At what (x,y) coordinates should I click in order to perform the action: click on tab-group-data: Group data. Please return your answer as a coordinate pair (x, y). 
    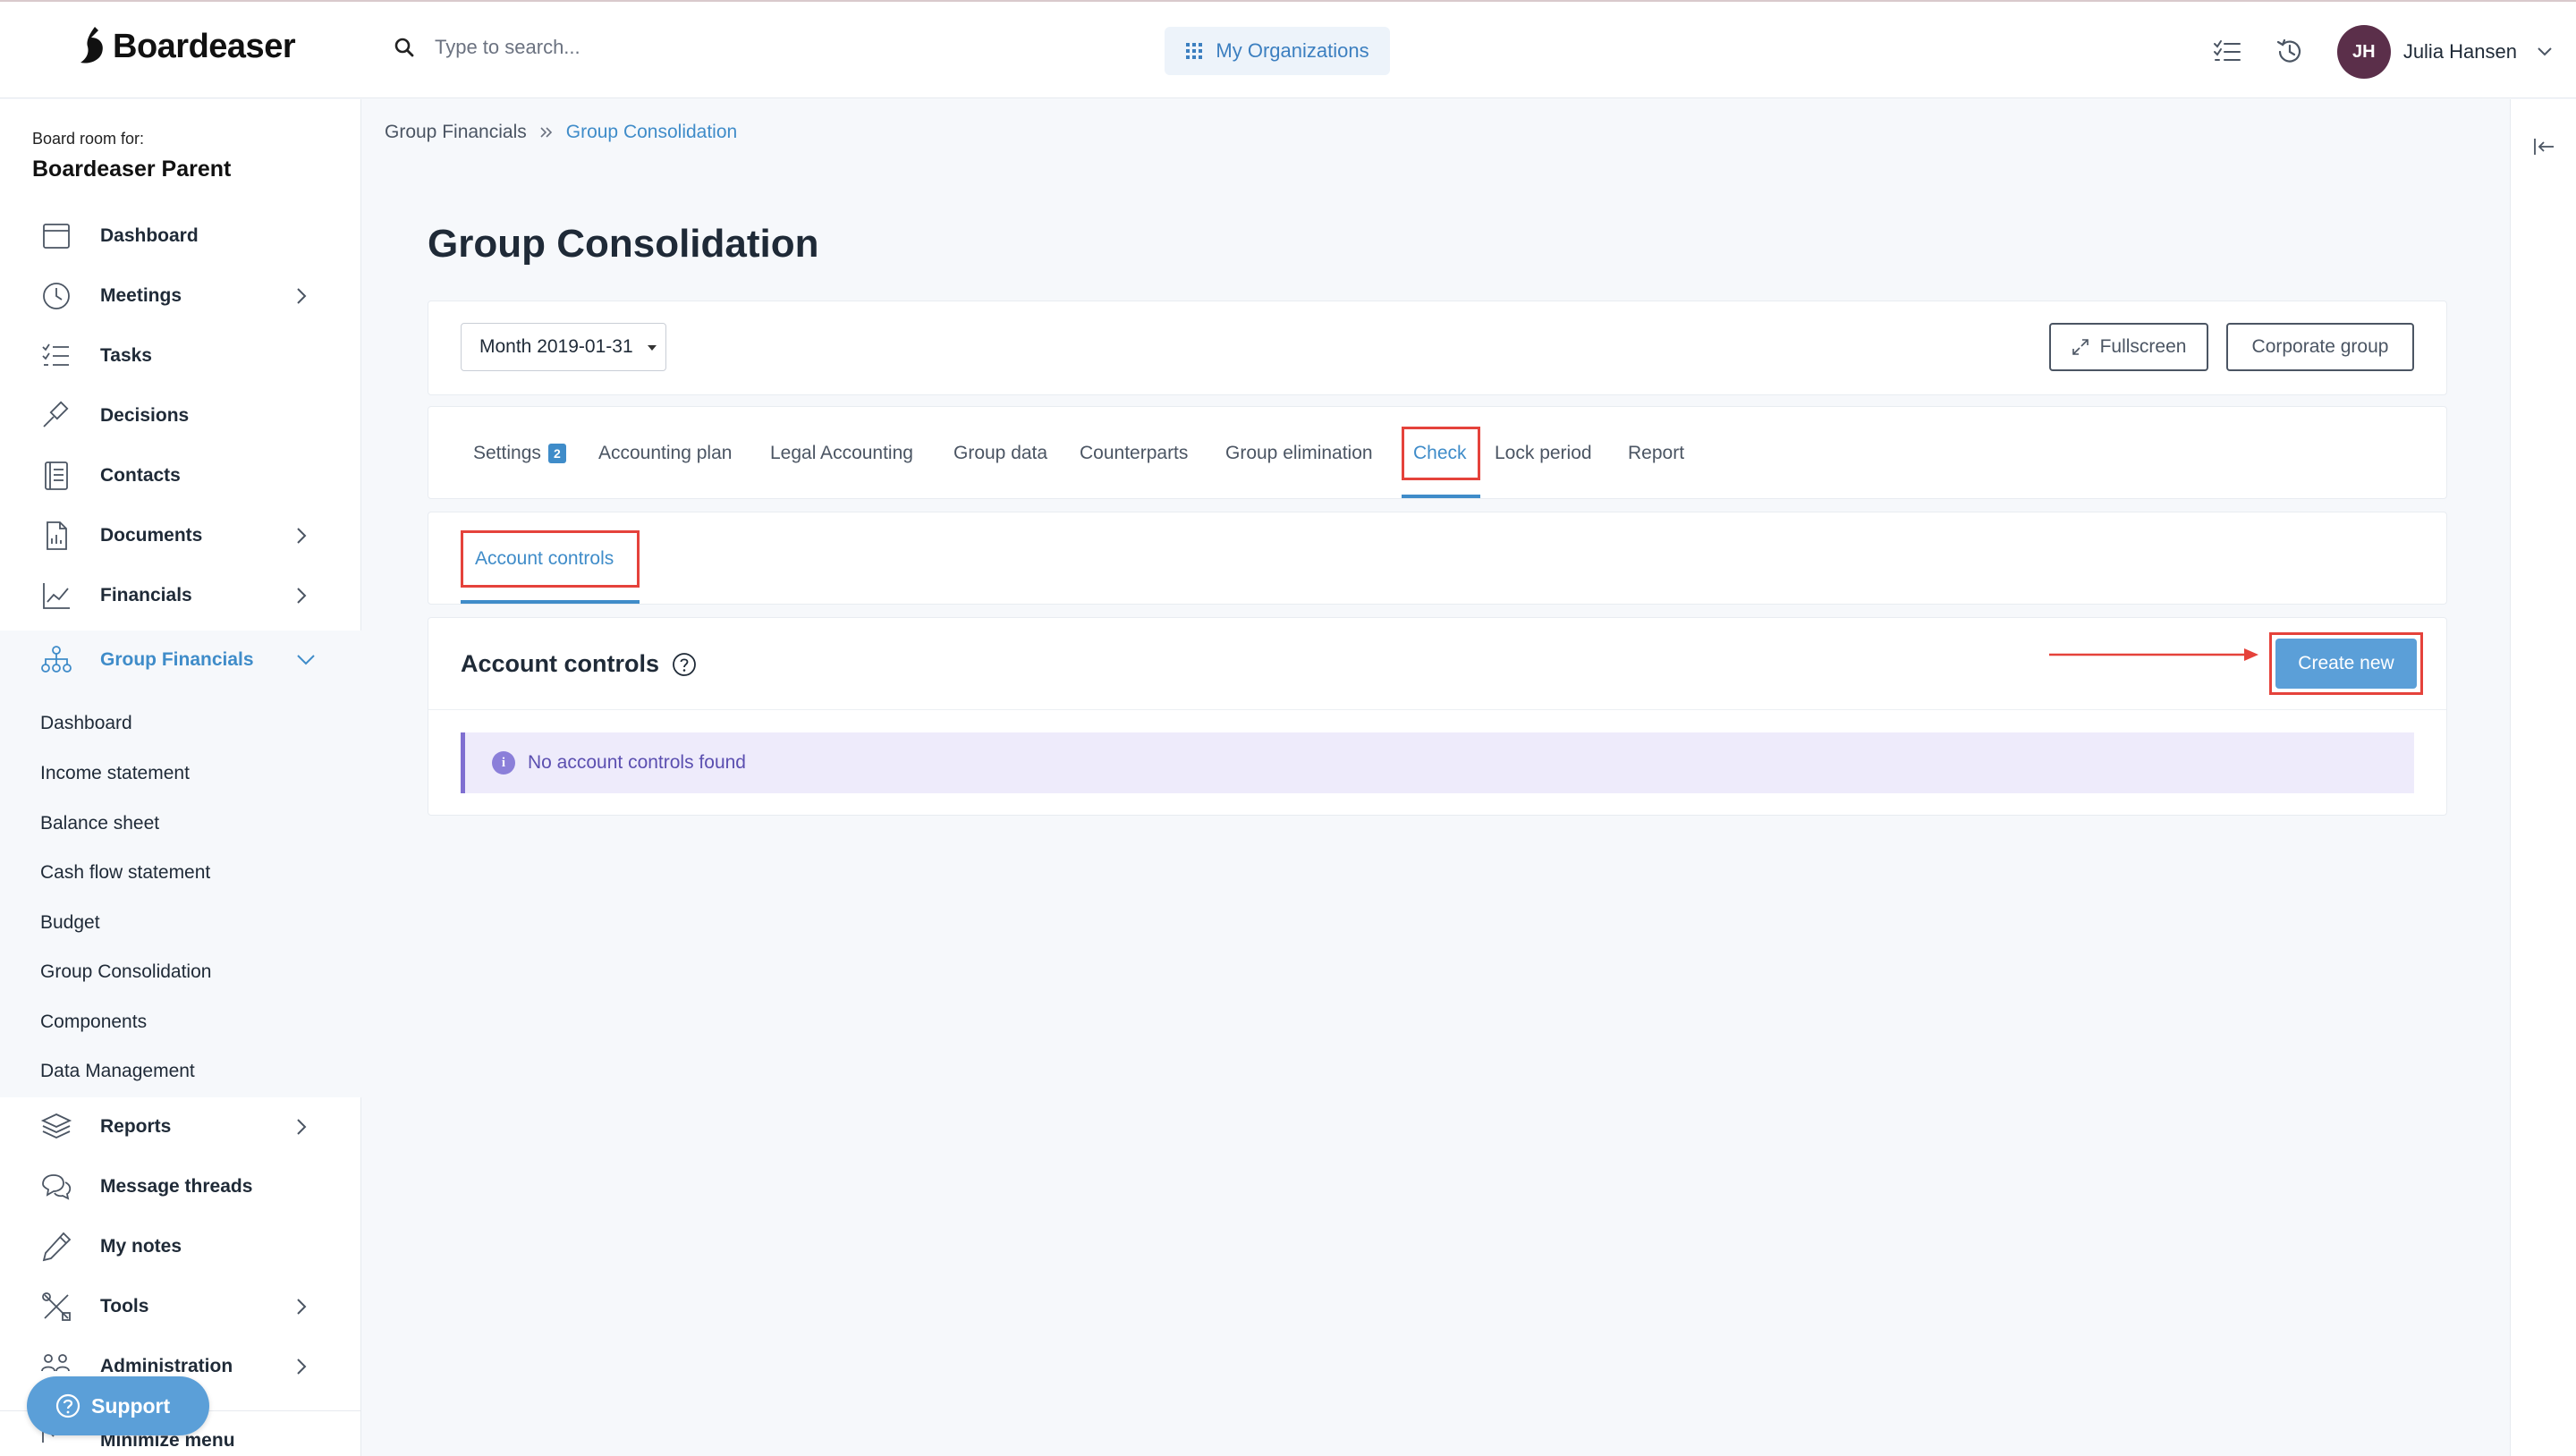
    Looking at the image, I should click on (1000, 453).